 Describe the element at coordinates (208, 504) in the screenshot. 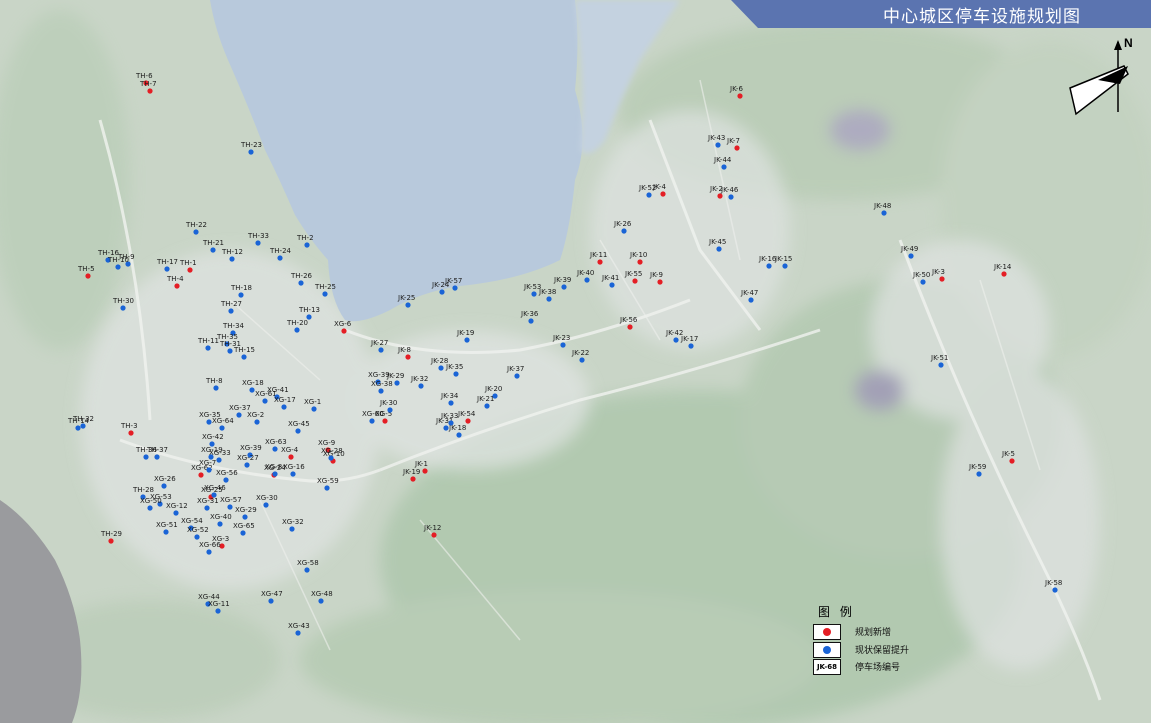

I see `parking-marker-existing: XG-31` at that location.